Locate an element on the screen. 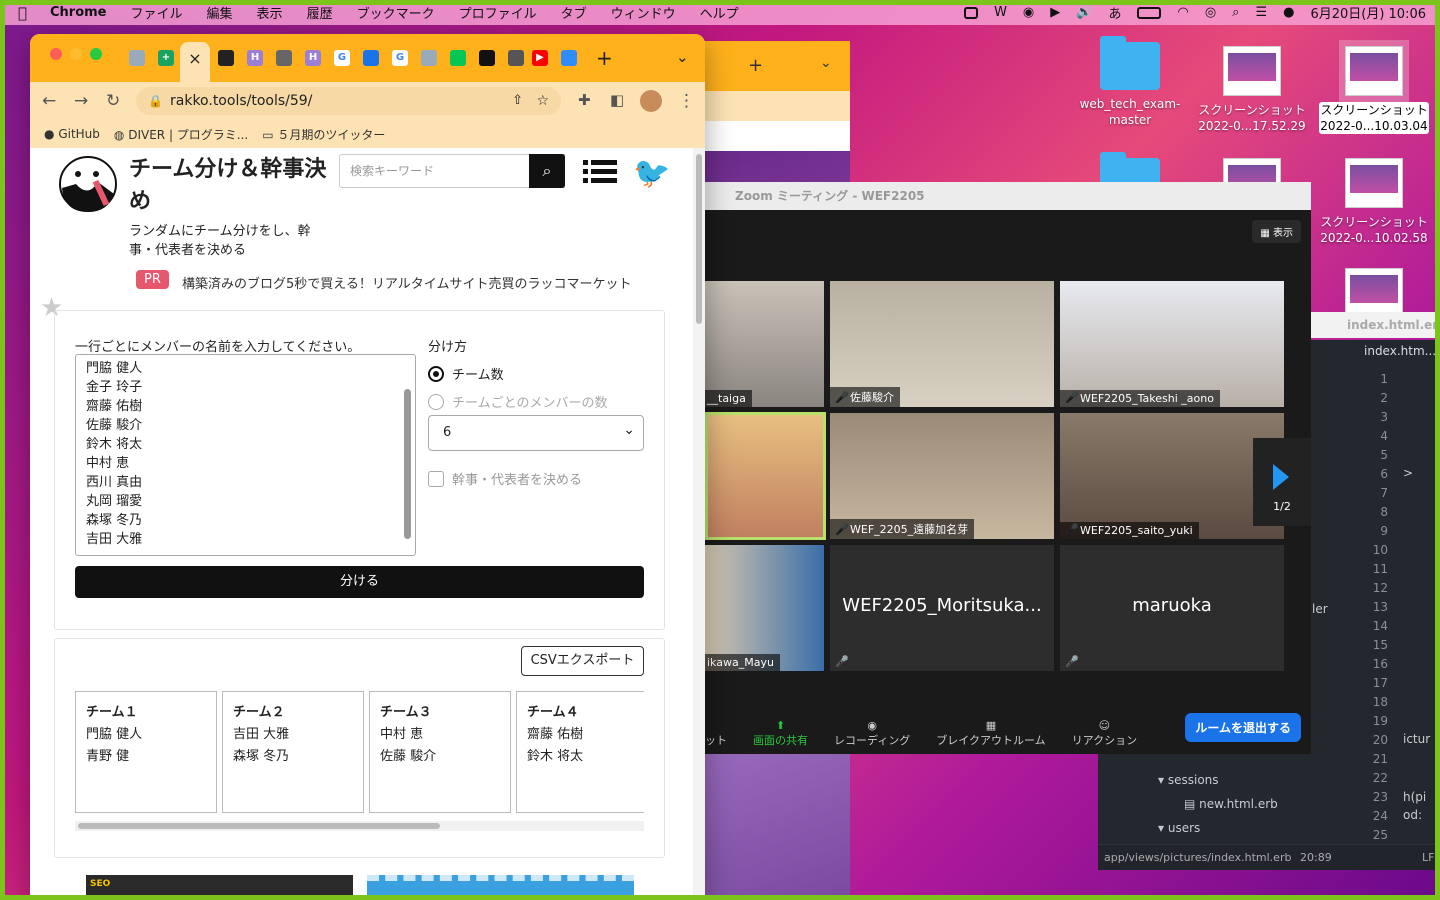  scrollbar-thumb is located at coordinates (699, 239).